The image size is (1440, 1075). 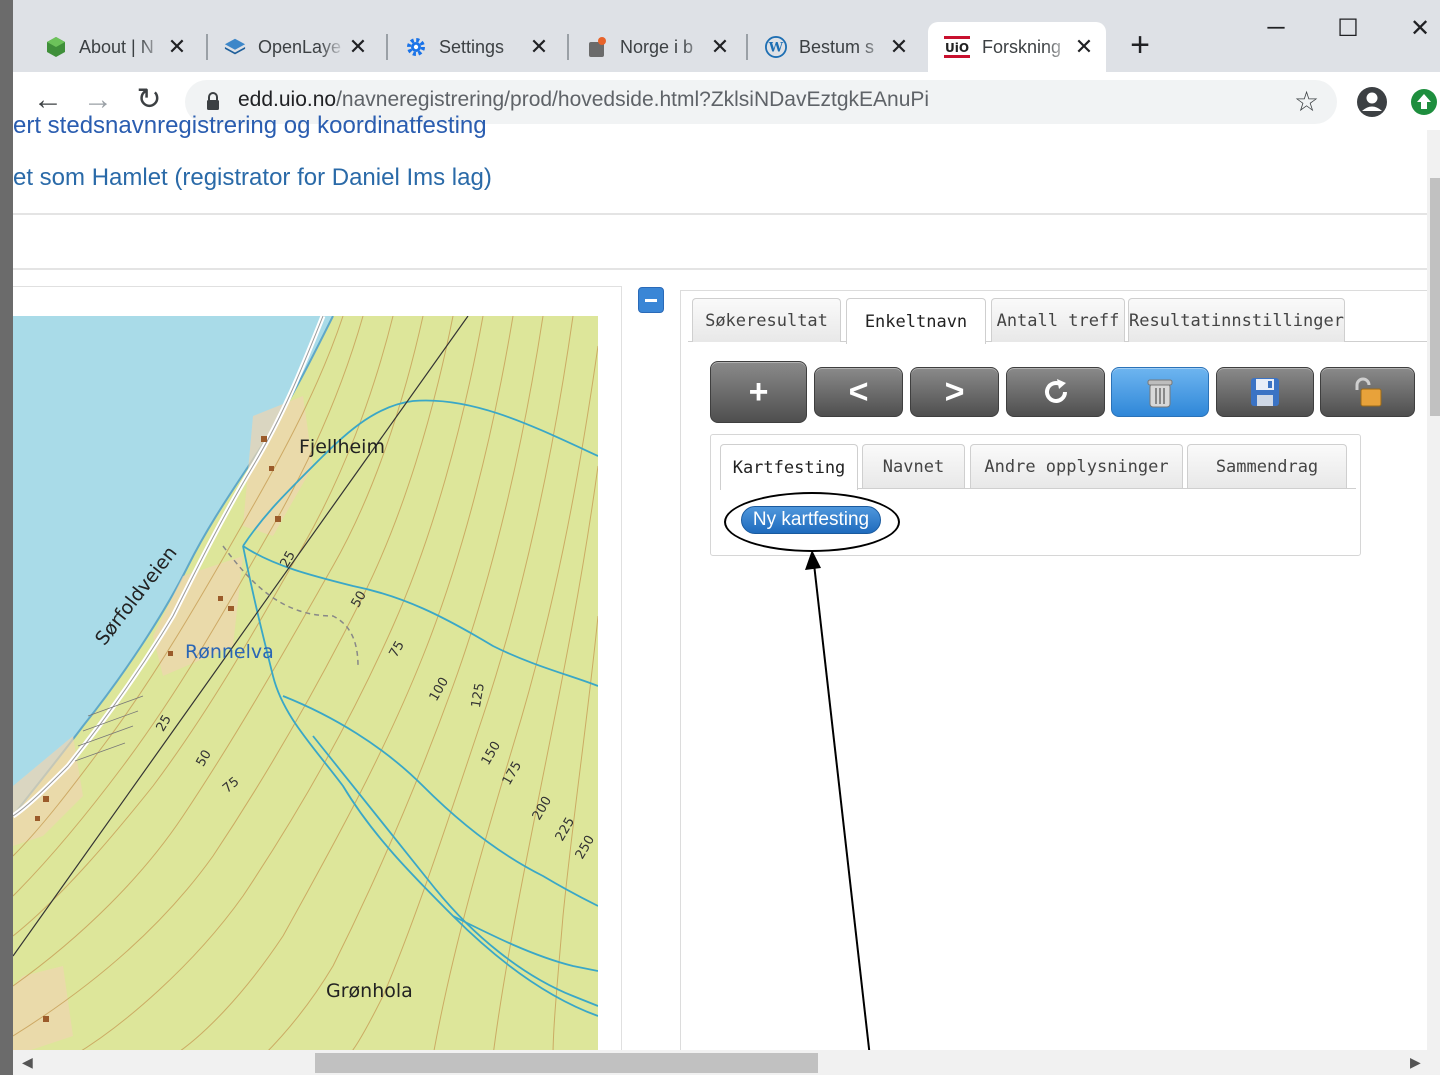 I want to click on save-button, so click(x=1265, y=392).